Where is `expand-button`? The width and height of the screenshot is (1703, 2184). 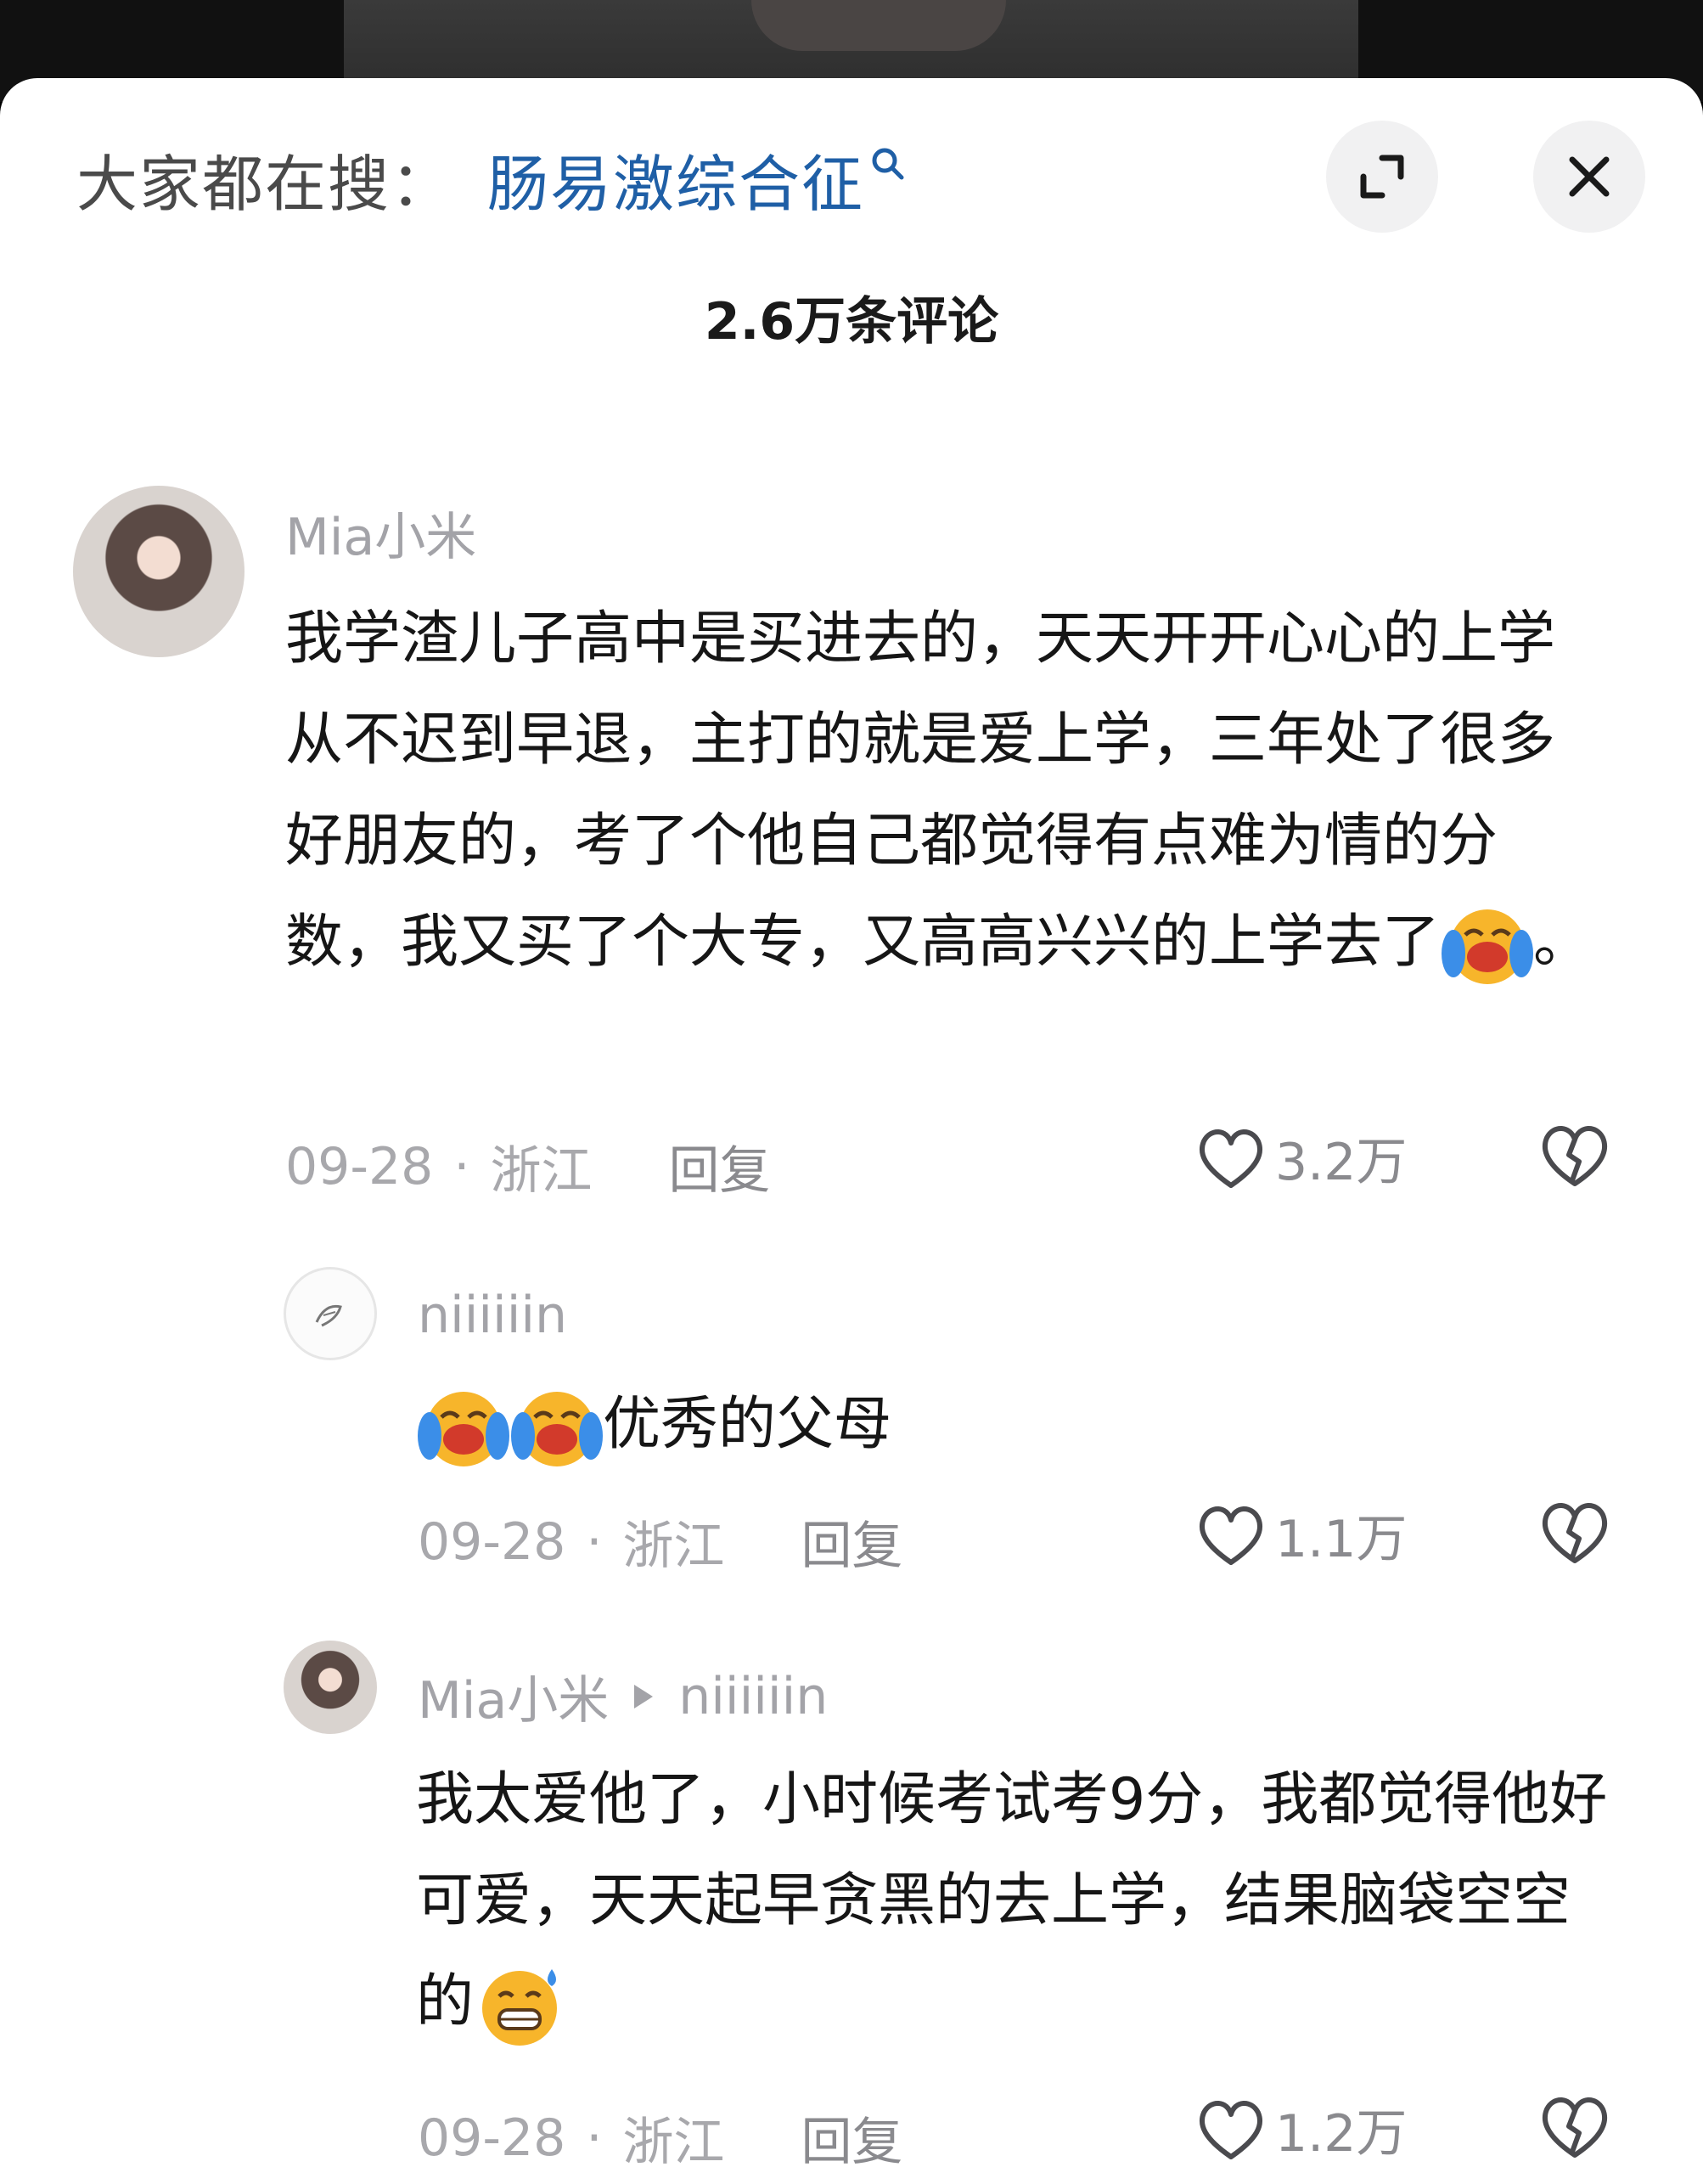 expand-button is located at coordinates (1382, 177).